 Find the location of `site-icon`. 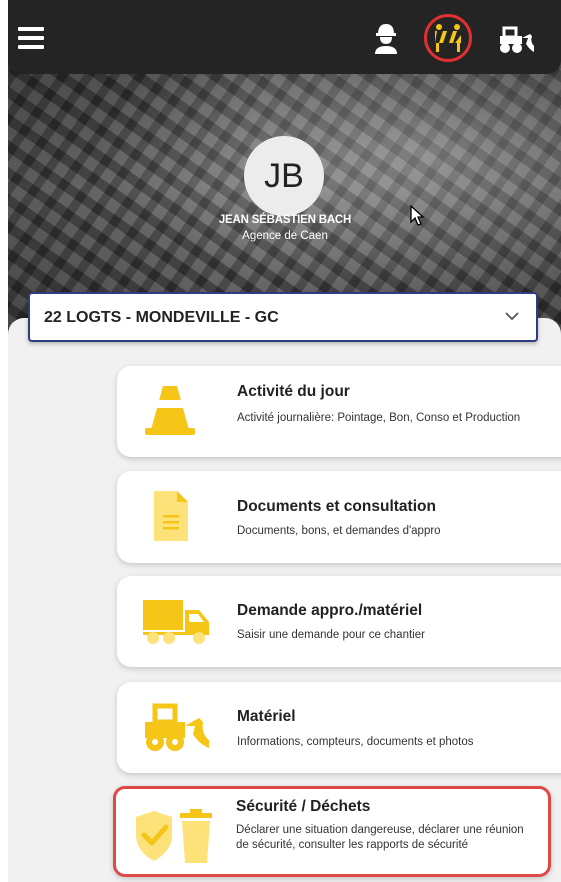

site-icon is located at coordinates (448, 38).